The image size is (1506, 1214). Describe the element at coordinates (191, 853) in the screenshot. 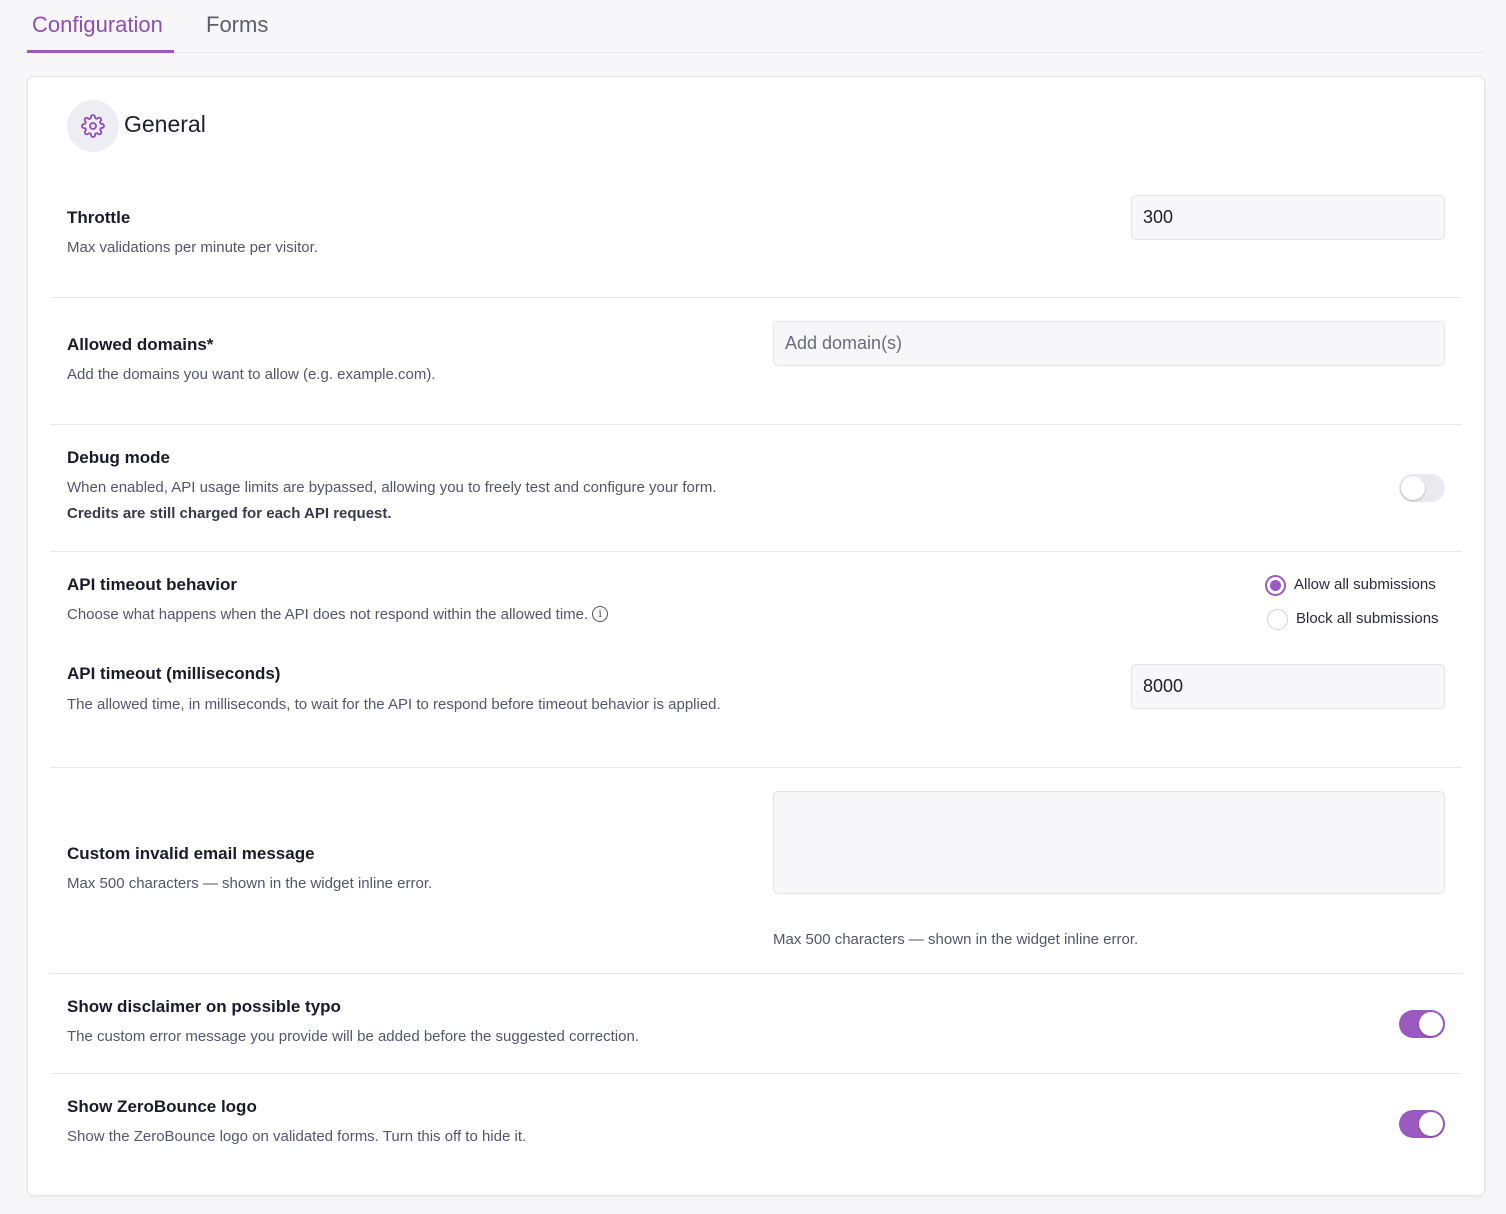

I see `custom-message-label: Custom invalid email message` at that location.